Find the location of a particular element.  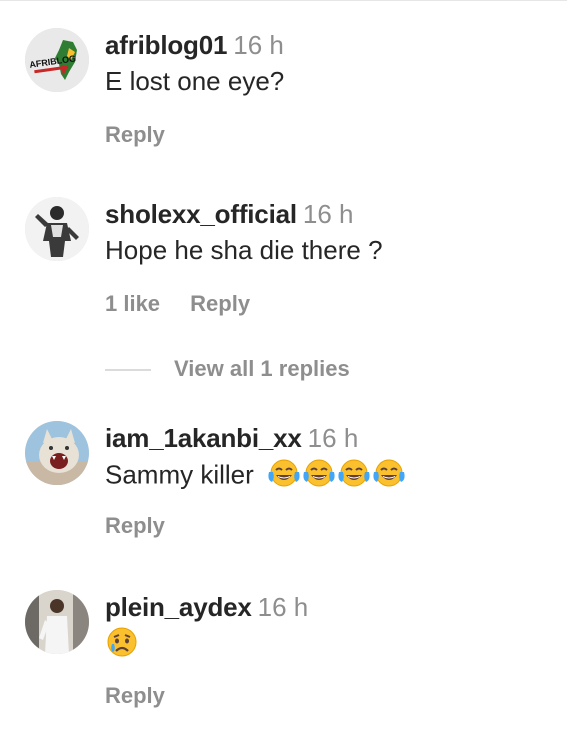

username: afriblog01 is located at coordinates (166, 45).